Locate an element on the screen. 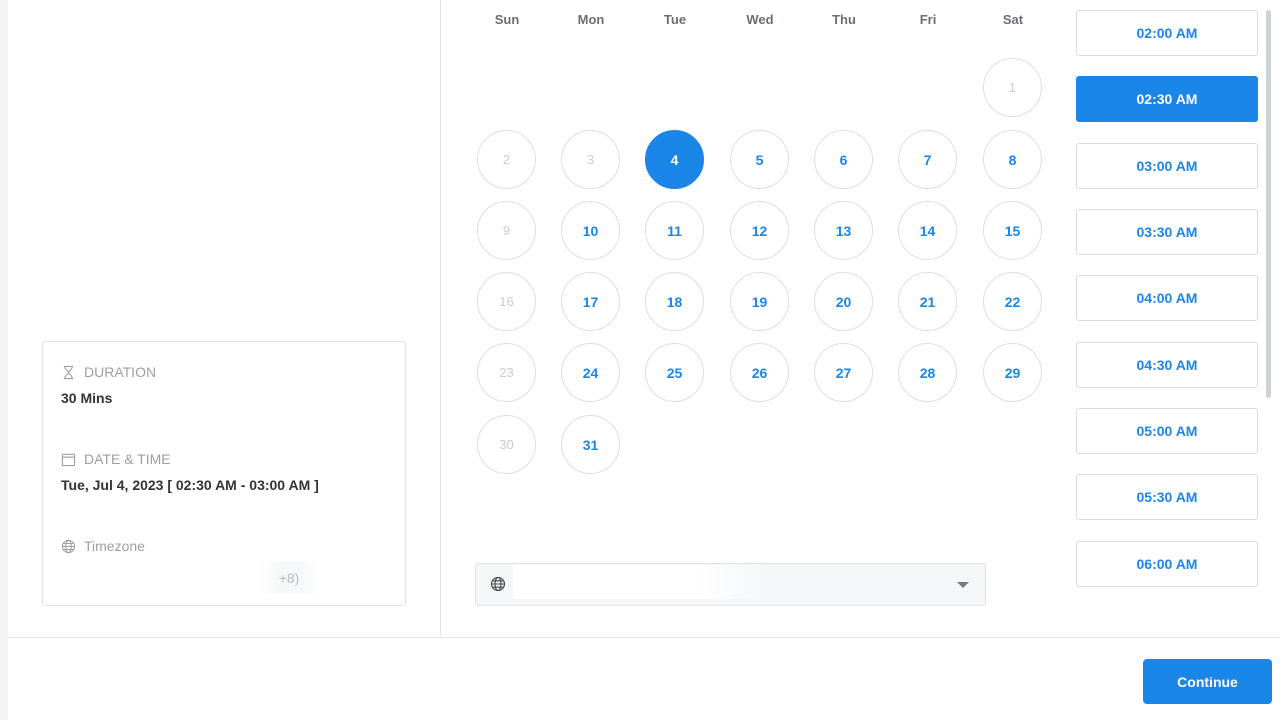  chevron-down-icon is located at coordinates (963, 585).